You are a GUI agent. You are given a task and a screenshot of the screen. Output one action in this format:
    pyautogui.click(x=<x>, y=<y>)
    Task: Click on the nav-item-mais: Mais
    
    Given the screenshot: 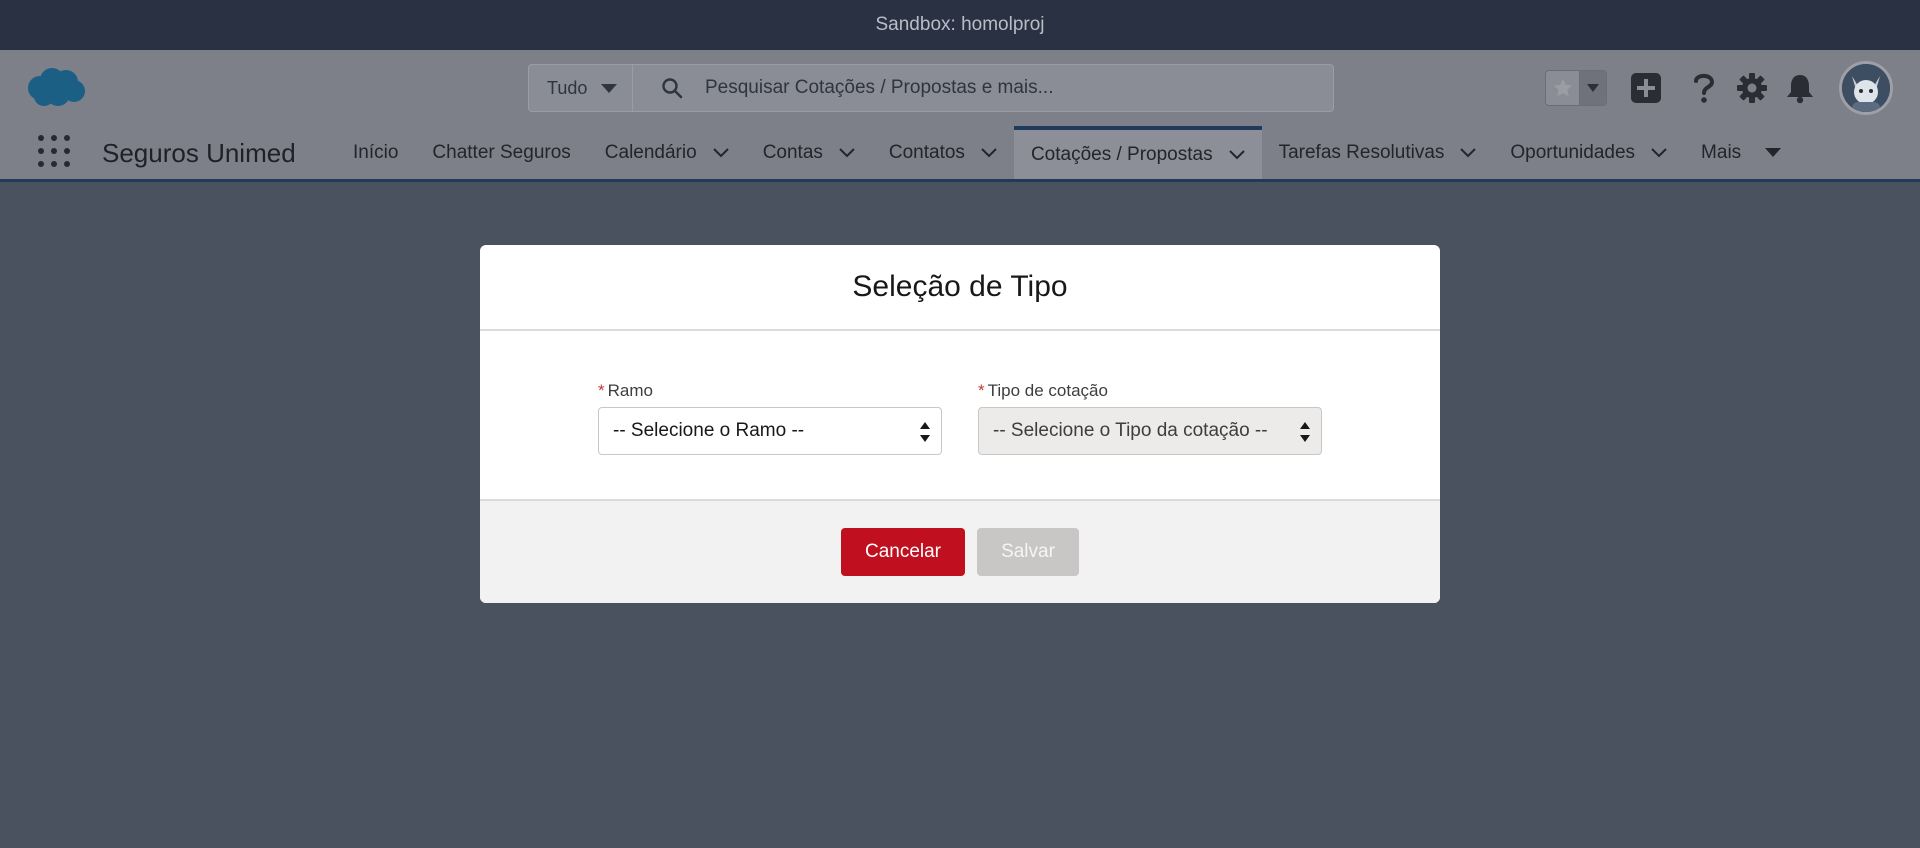 What is the action you would take?
    pyautogui.click(x=1741, y=152)
    